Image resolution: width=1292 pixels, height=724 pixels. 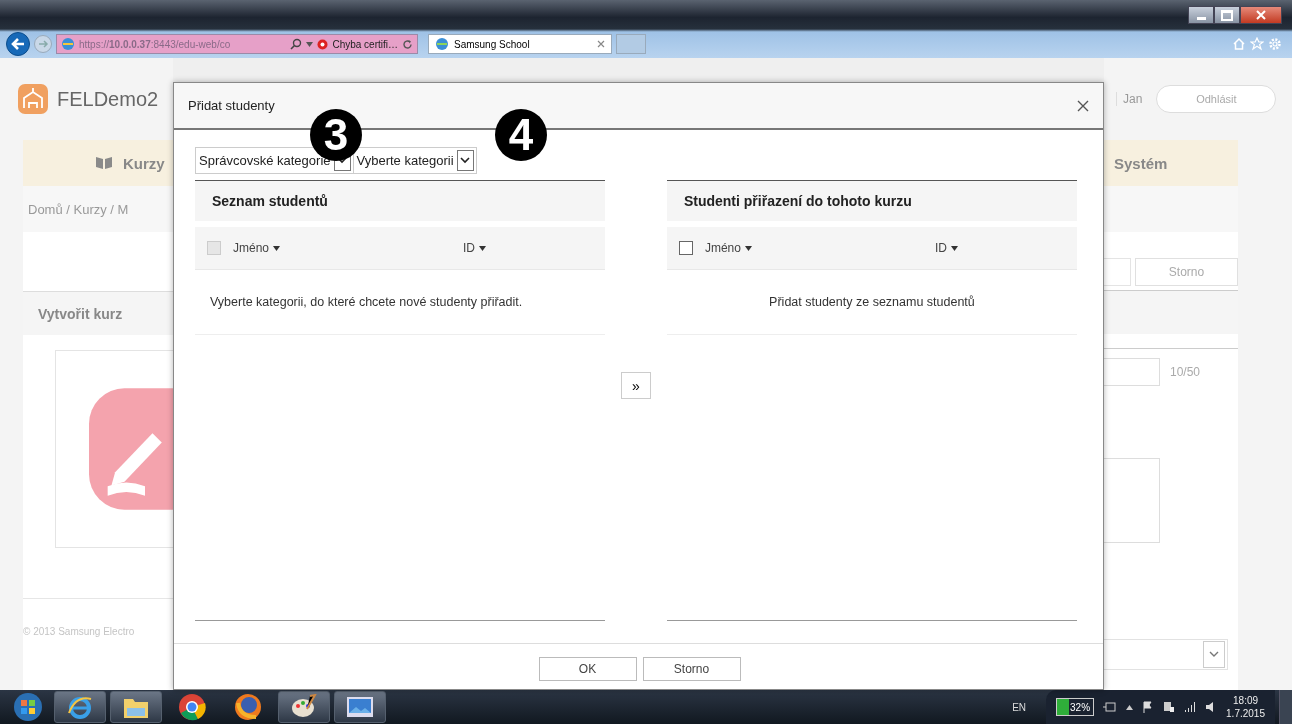 I want to click on app-name: FELDemo2, so click(x=108, y=99).